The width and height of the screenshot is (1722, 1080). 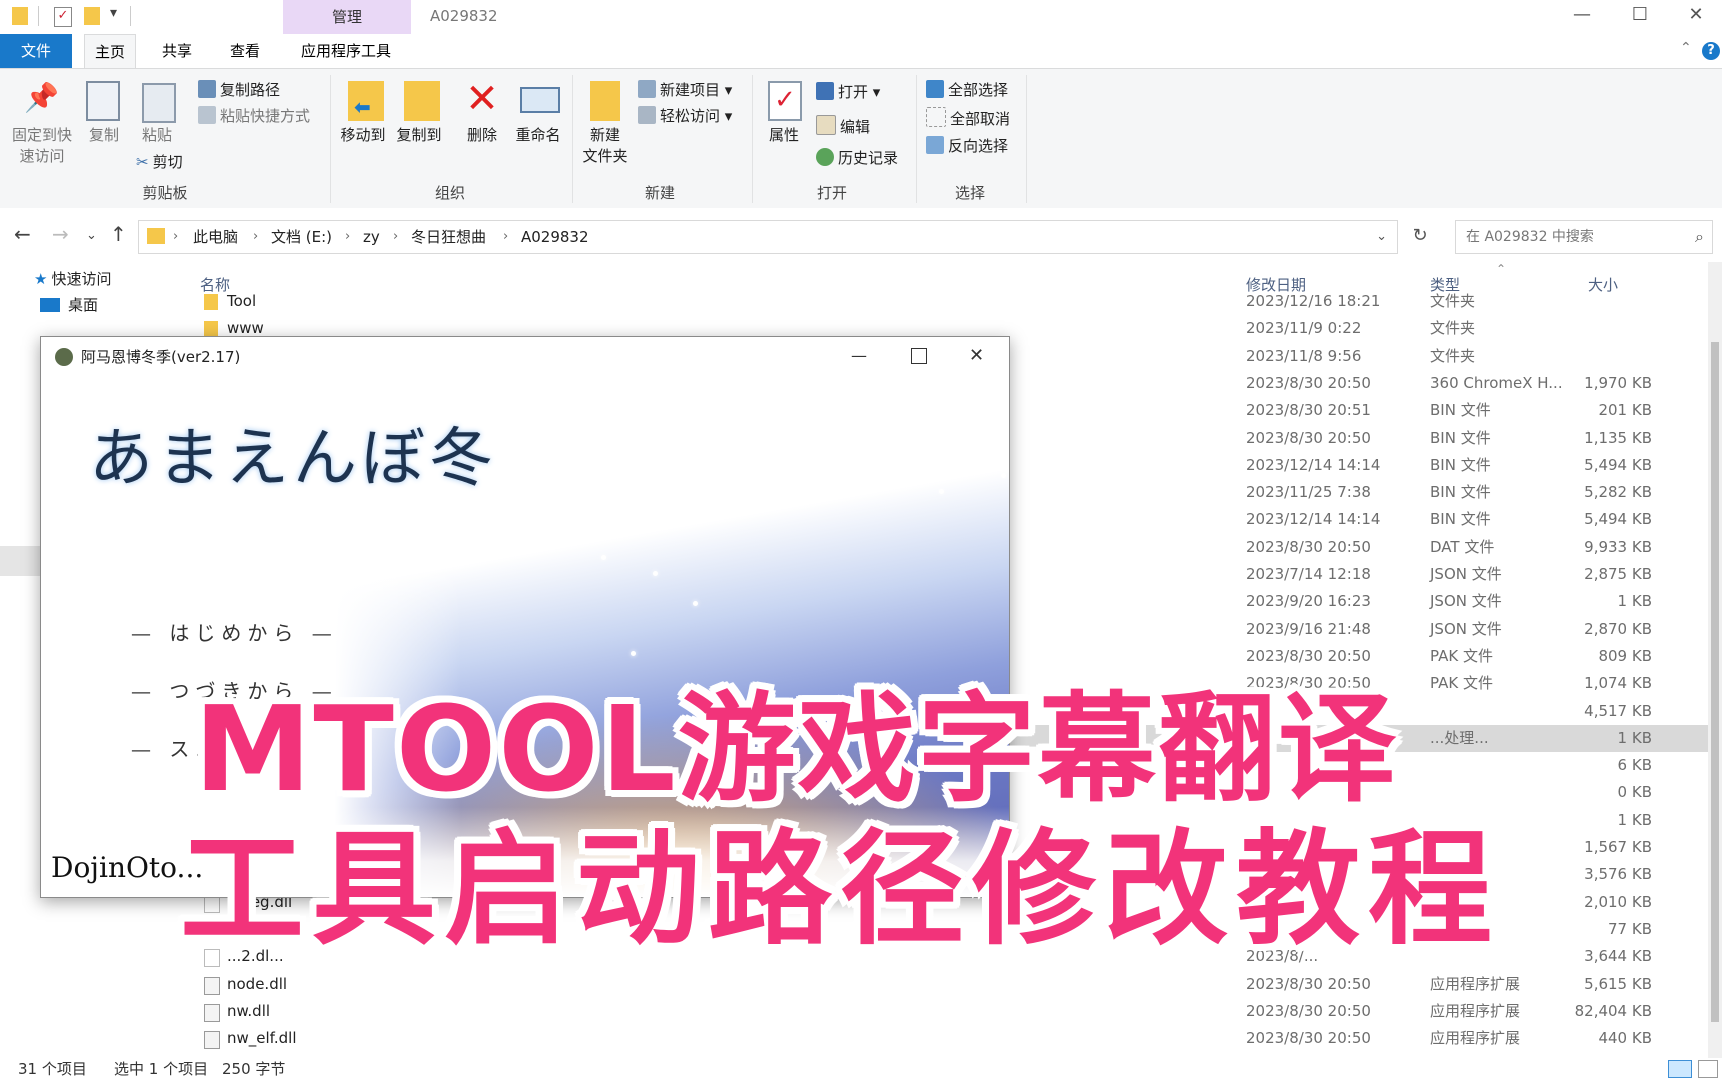 I want to click on up-arrow-icon: ↑, so click(x=118, y=234).